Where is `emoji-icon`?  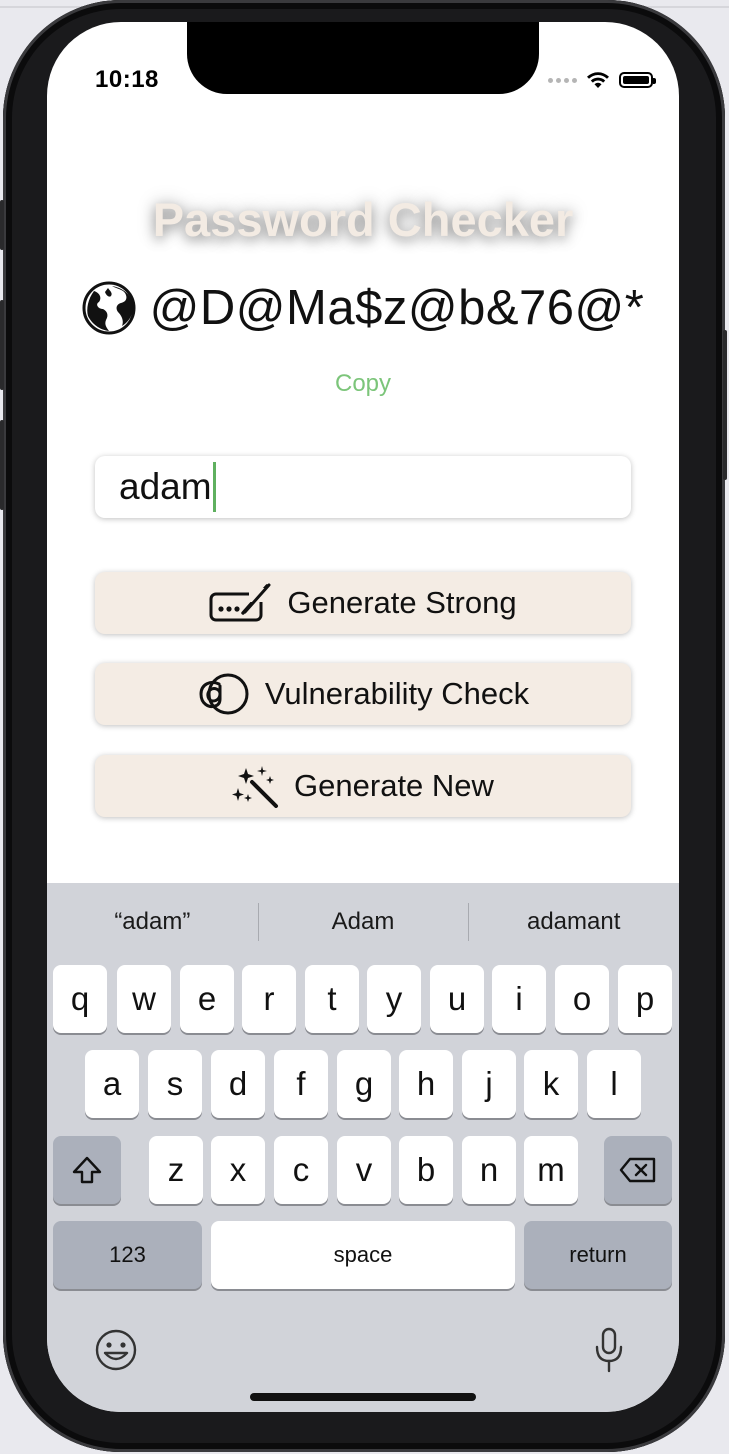
emoji-icon is located at coordinates (116, 1350).